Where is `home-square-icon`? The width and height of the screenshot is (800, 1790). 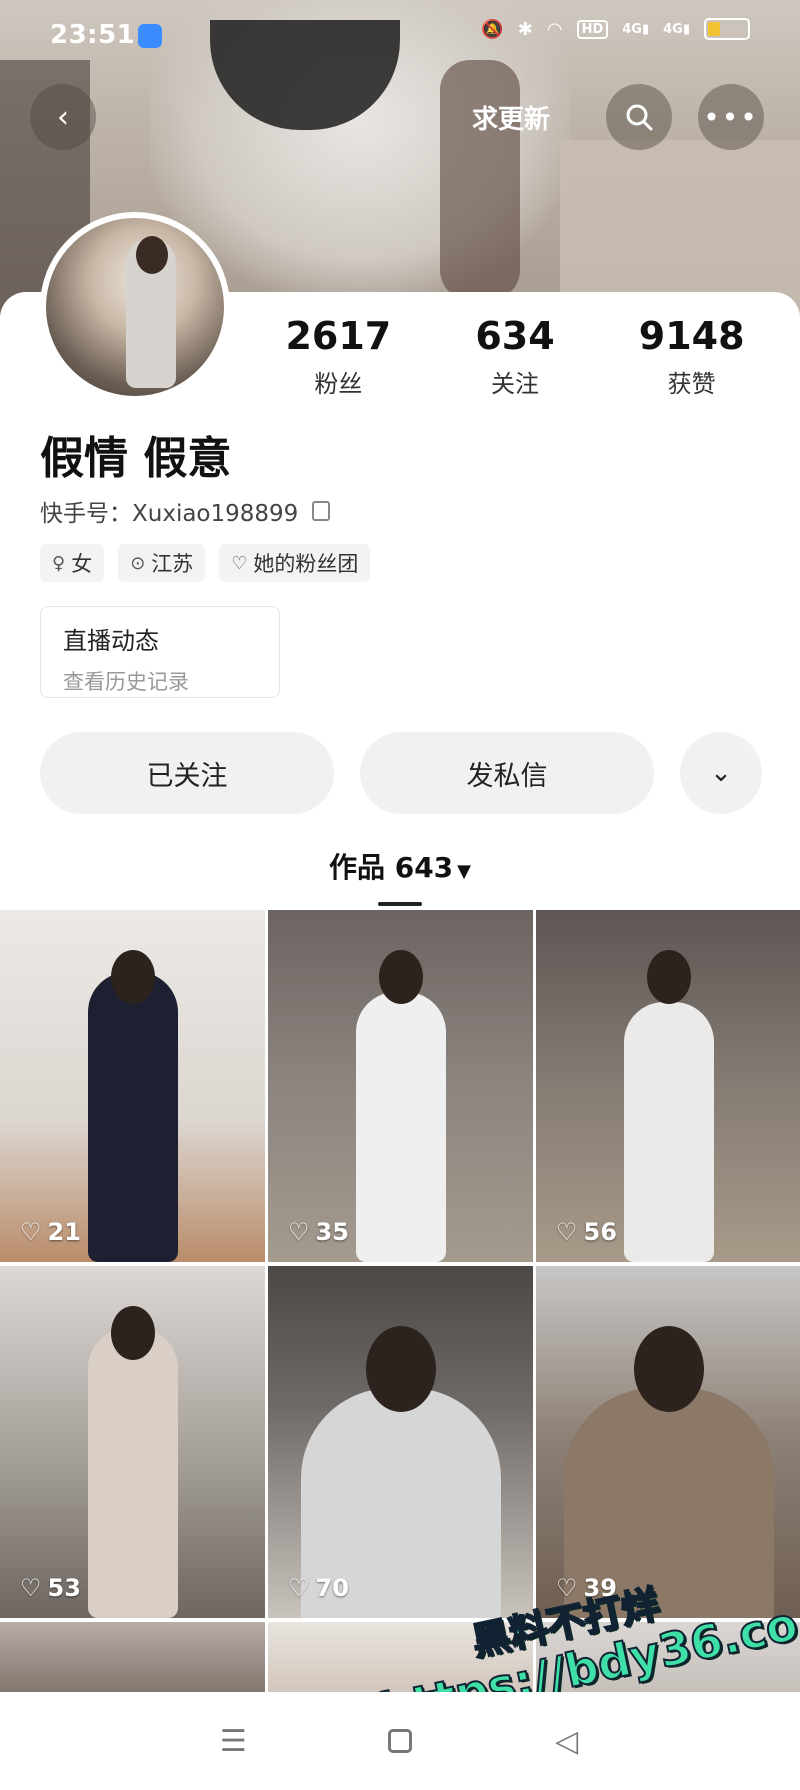
home-square-icon is located at coordinates (399, 1741).